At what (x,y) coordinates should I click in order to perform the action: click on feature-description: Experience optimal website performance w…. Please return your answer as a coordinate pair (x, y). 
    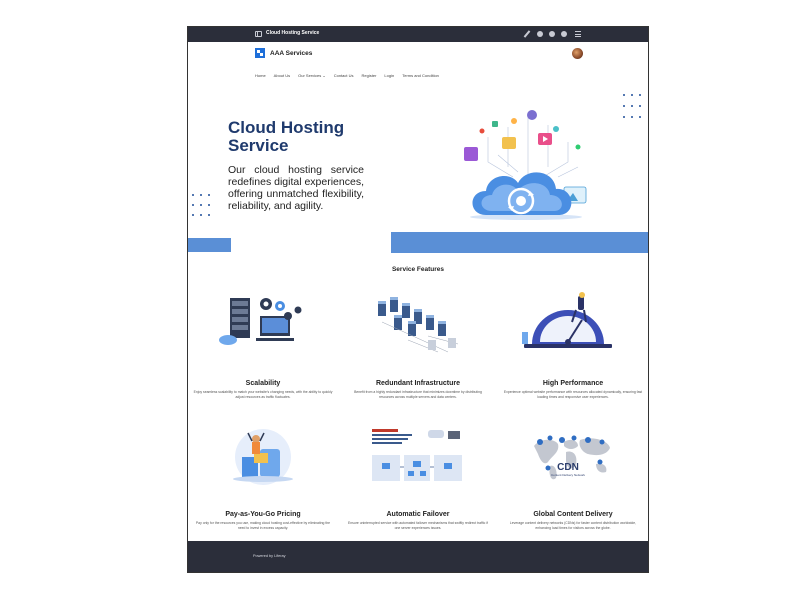
    Looking at the image, I should click on (573, 394).